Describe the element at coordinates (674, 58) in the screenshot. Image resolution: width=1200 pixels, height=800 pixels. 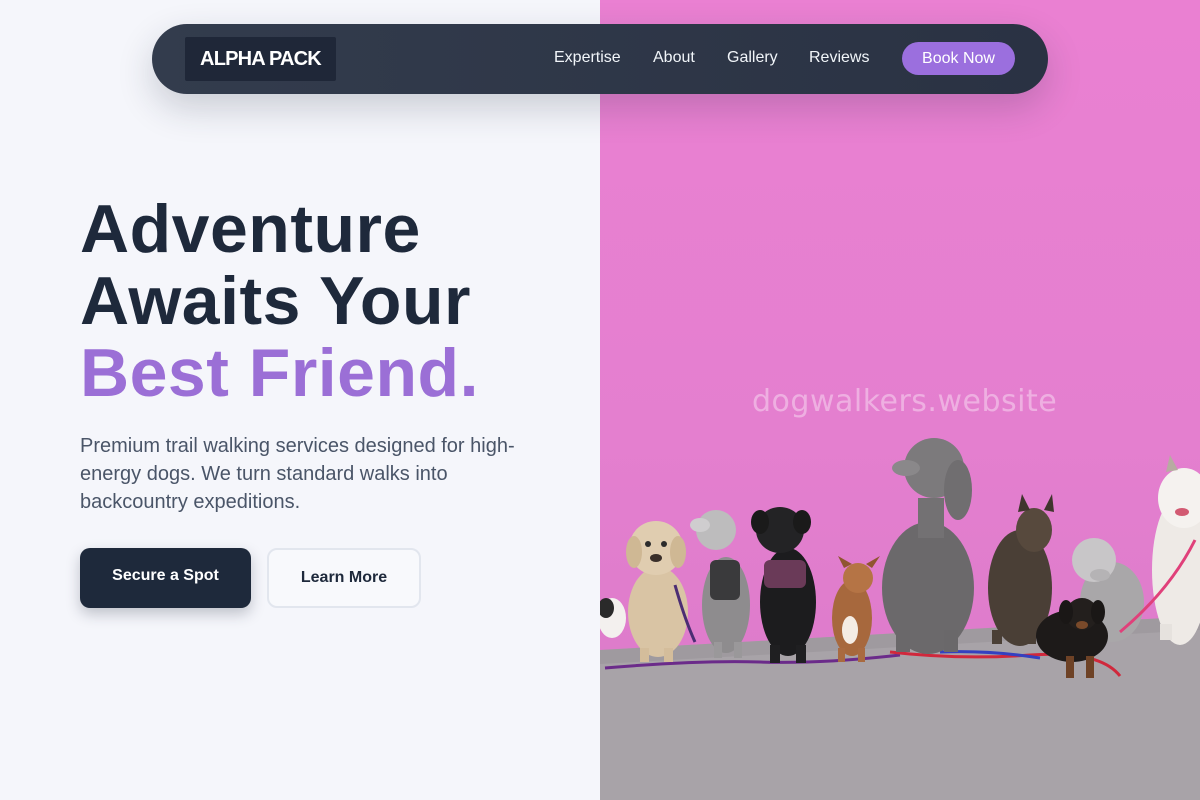
I see `nav-link-about: About` at that location.